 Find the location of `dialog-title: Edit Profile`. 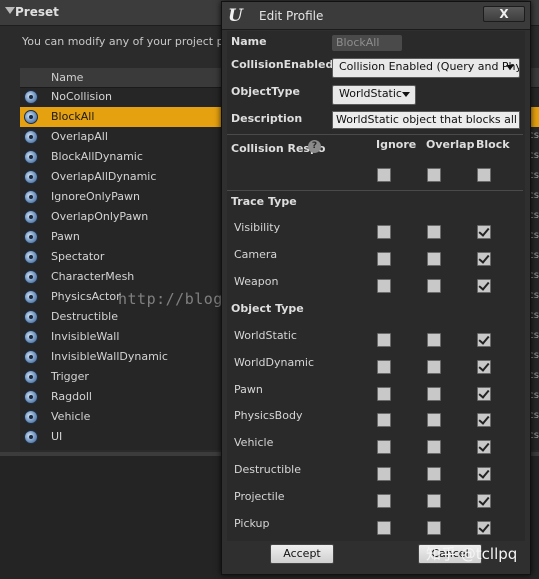

dialog-title: Edit Profile is located at coordinates (291, 16).